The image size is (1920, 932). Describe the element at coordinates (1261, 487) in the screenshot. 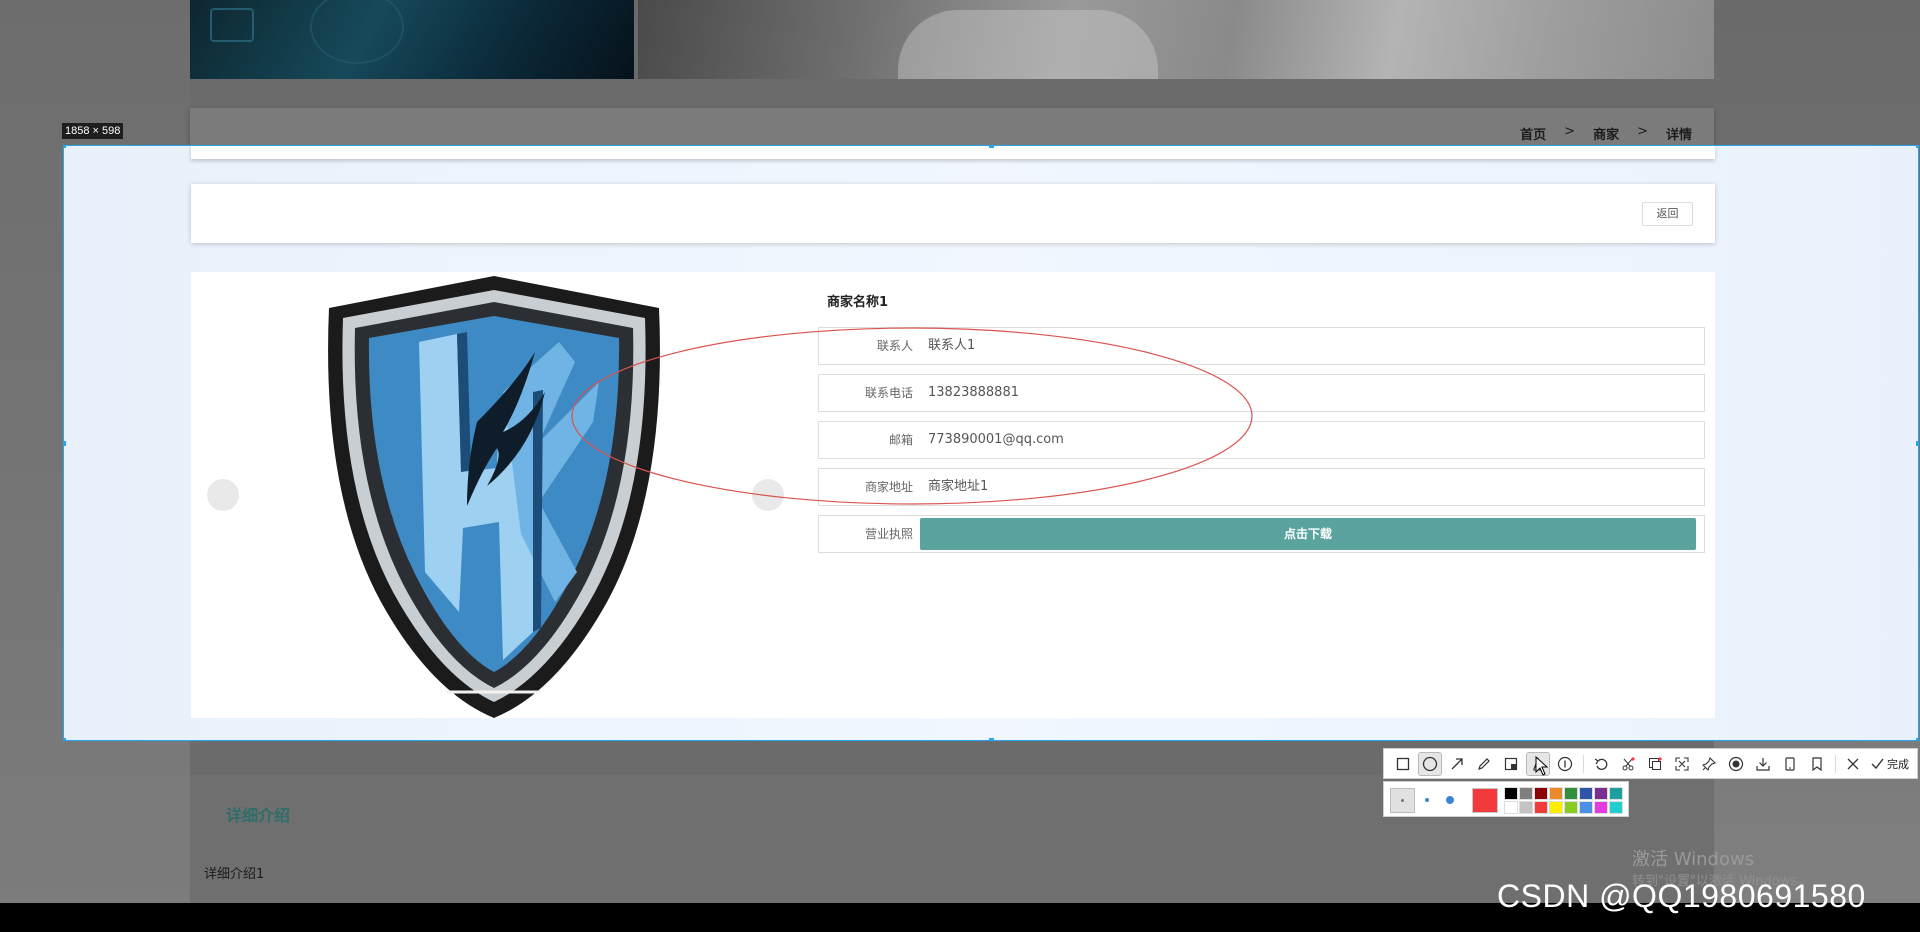

I see `address-row: 商家地址 商家地址1` at that location.